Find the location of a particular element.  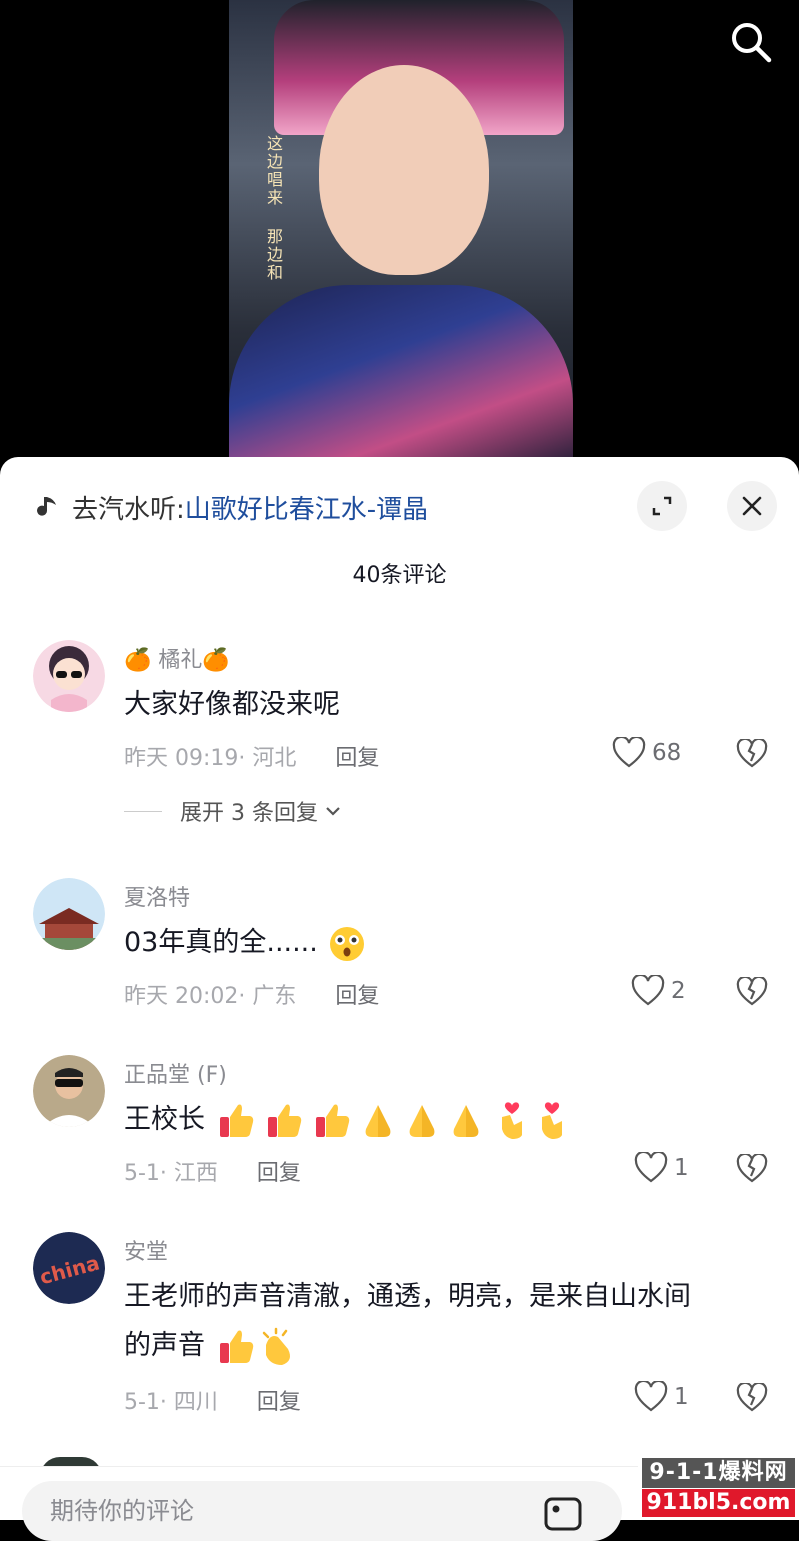

video-frame: 这边唱来 那边和 is located at coordinates (401, 235).